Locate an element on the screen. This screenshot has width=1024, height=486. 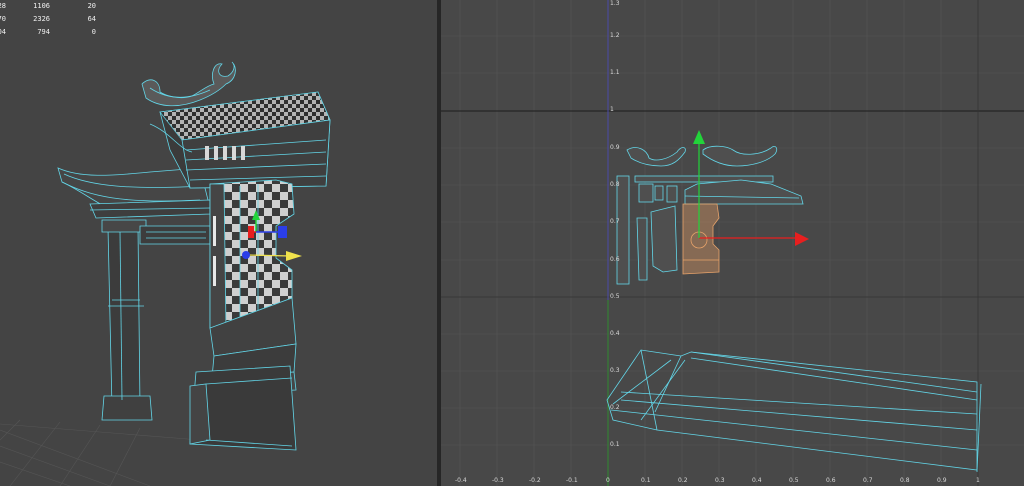
u-axis-label: 0.5 is located at coordinates (794, 480).